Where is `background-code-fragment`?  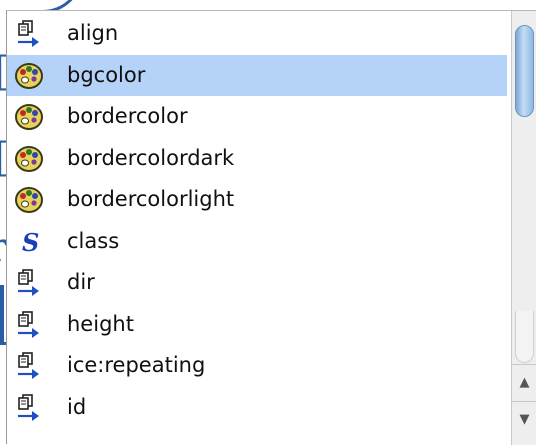 background-code-fragment is located at coordinates (2, 315).